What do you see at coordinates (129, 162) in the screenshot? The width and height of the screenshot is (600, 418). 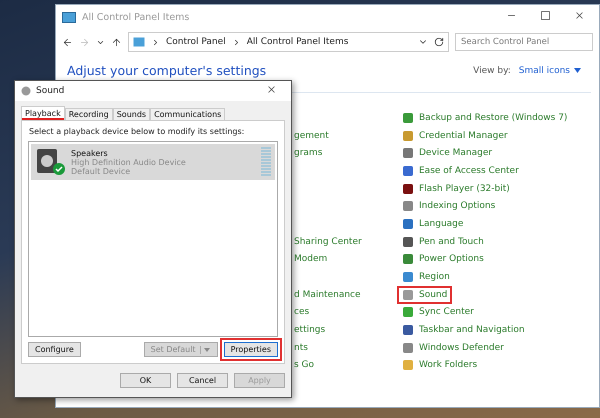 I see `device-description: High Definition Audio Device` at bounding box center [129, 162].